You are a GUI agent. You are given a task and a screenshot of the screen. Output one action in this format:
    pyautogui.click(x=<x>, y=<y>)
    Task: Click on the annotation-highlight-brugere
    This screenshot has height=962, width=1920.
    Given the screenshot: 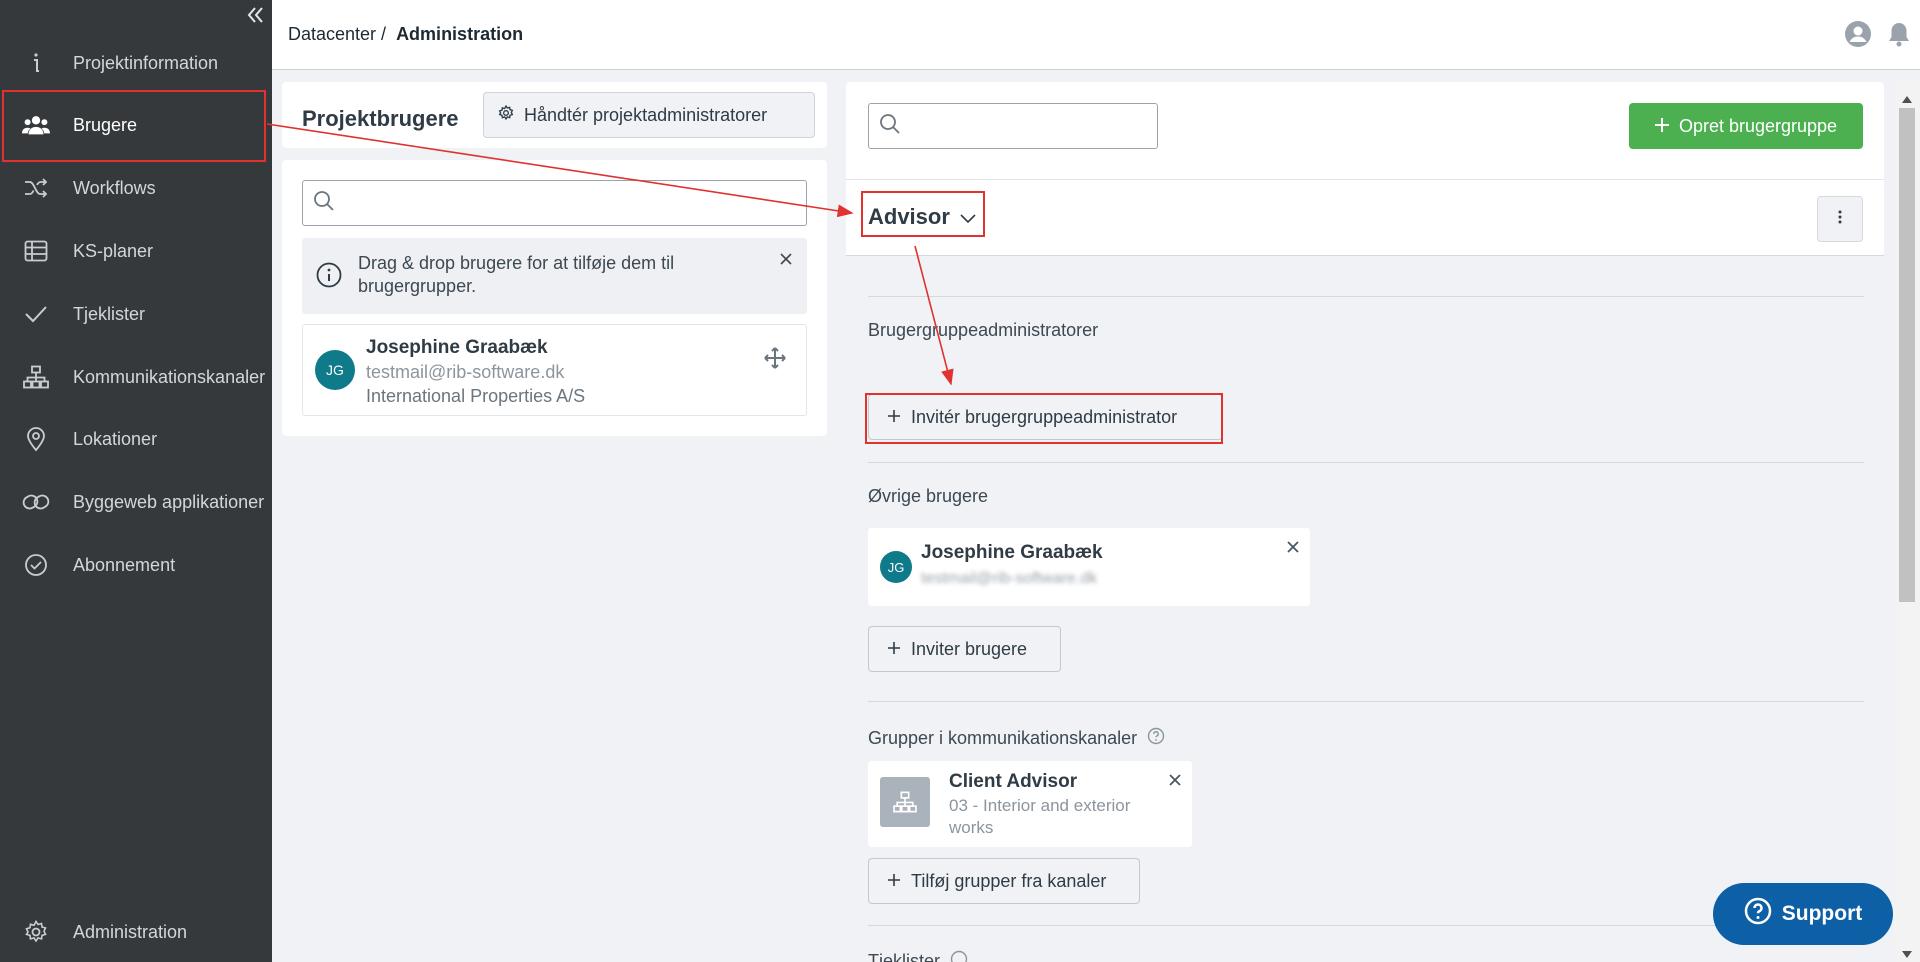 What is the action you would take?
    pyautogui.click(x=134, y=126)
    